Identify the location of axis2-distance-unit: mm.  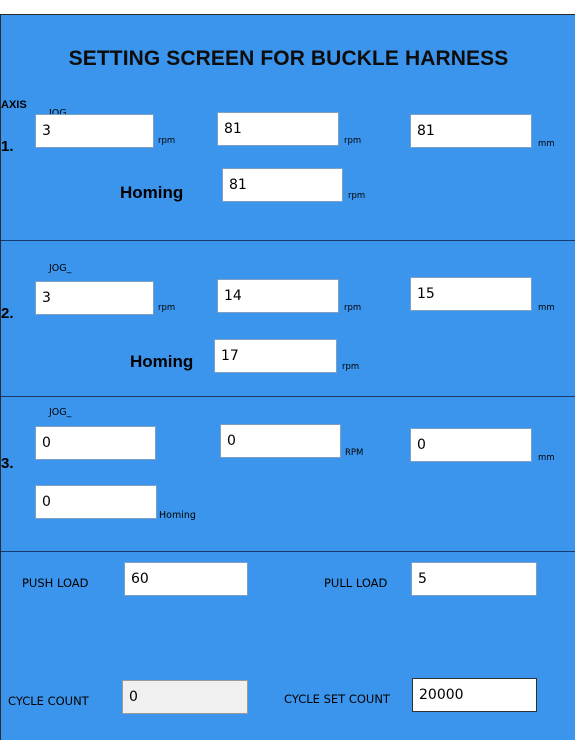
(546, 308).